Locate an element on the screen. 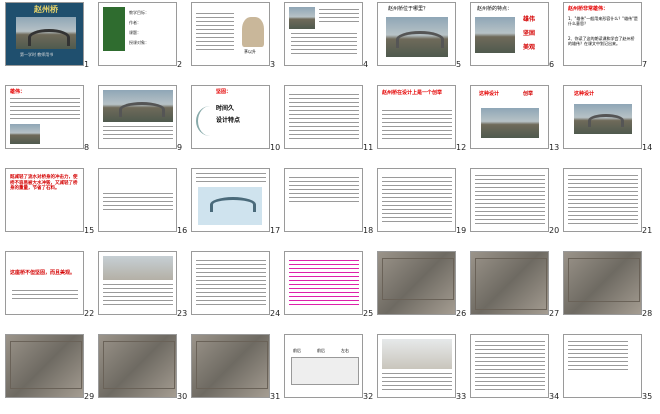 The image size is (660, 414). slide-number: 19 is located at coordinates (461, 230).